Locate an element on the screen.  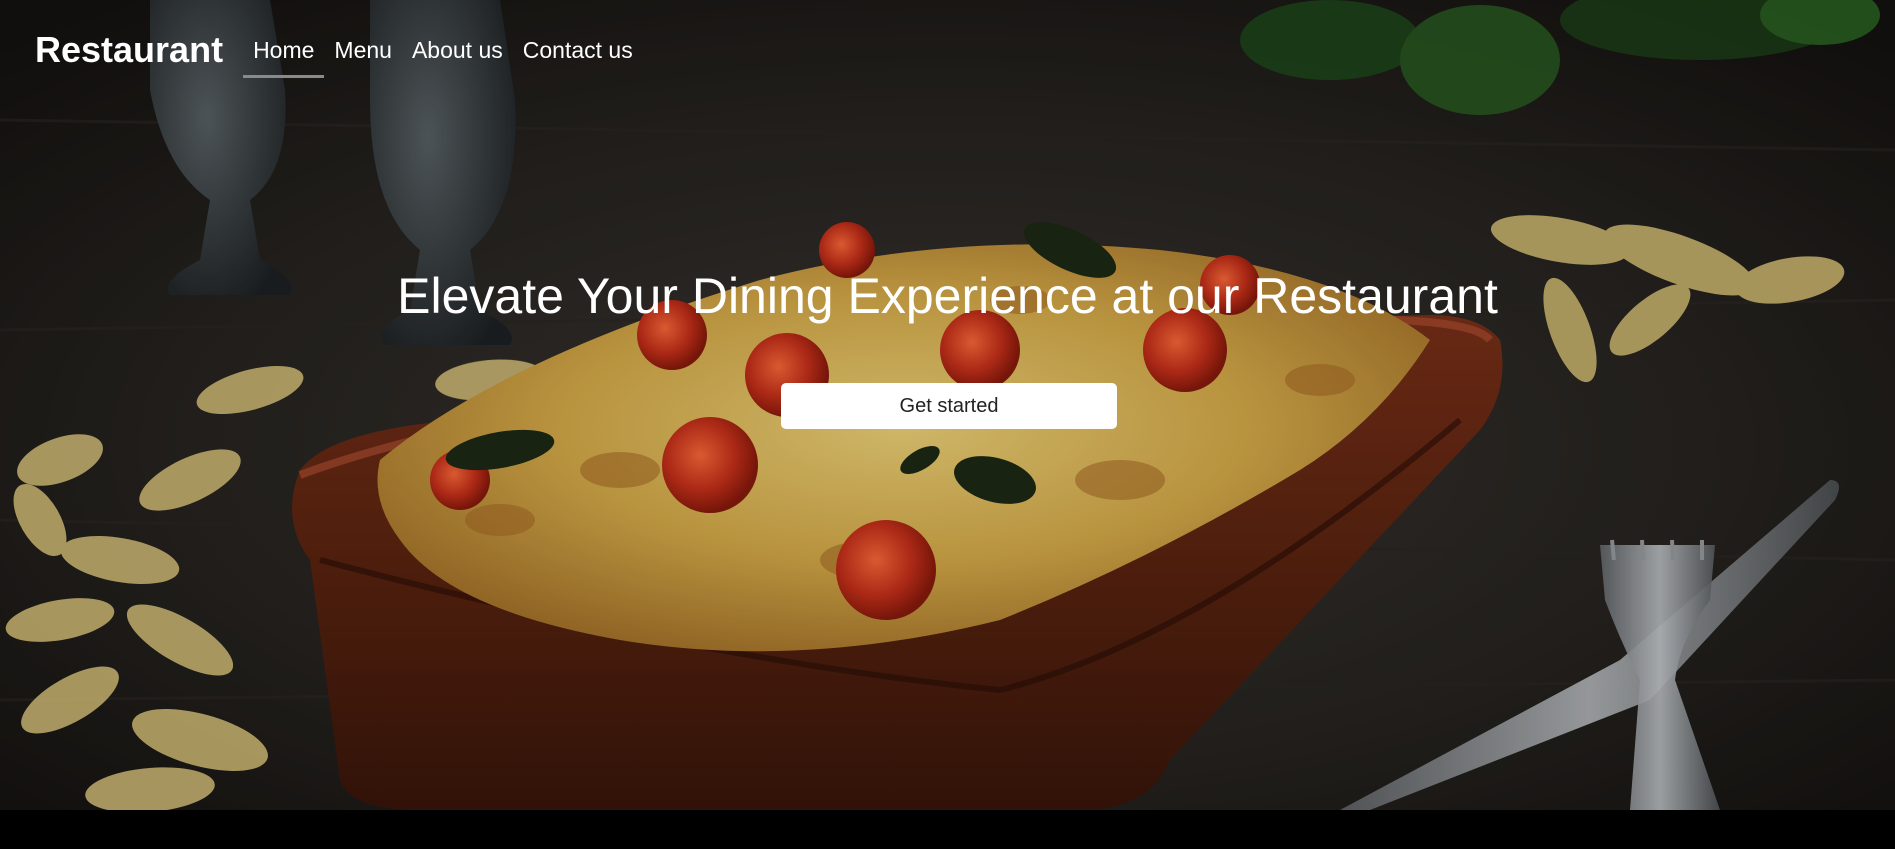
nav-link-about-us: About us is located at coordinates (457, 50).